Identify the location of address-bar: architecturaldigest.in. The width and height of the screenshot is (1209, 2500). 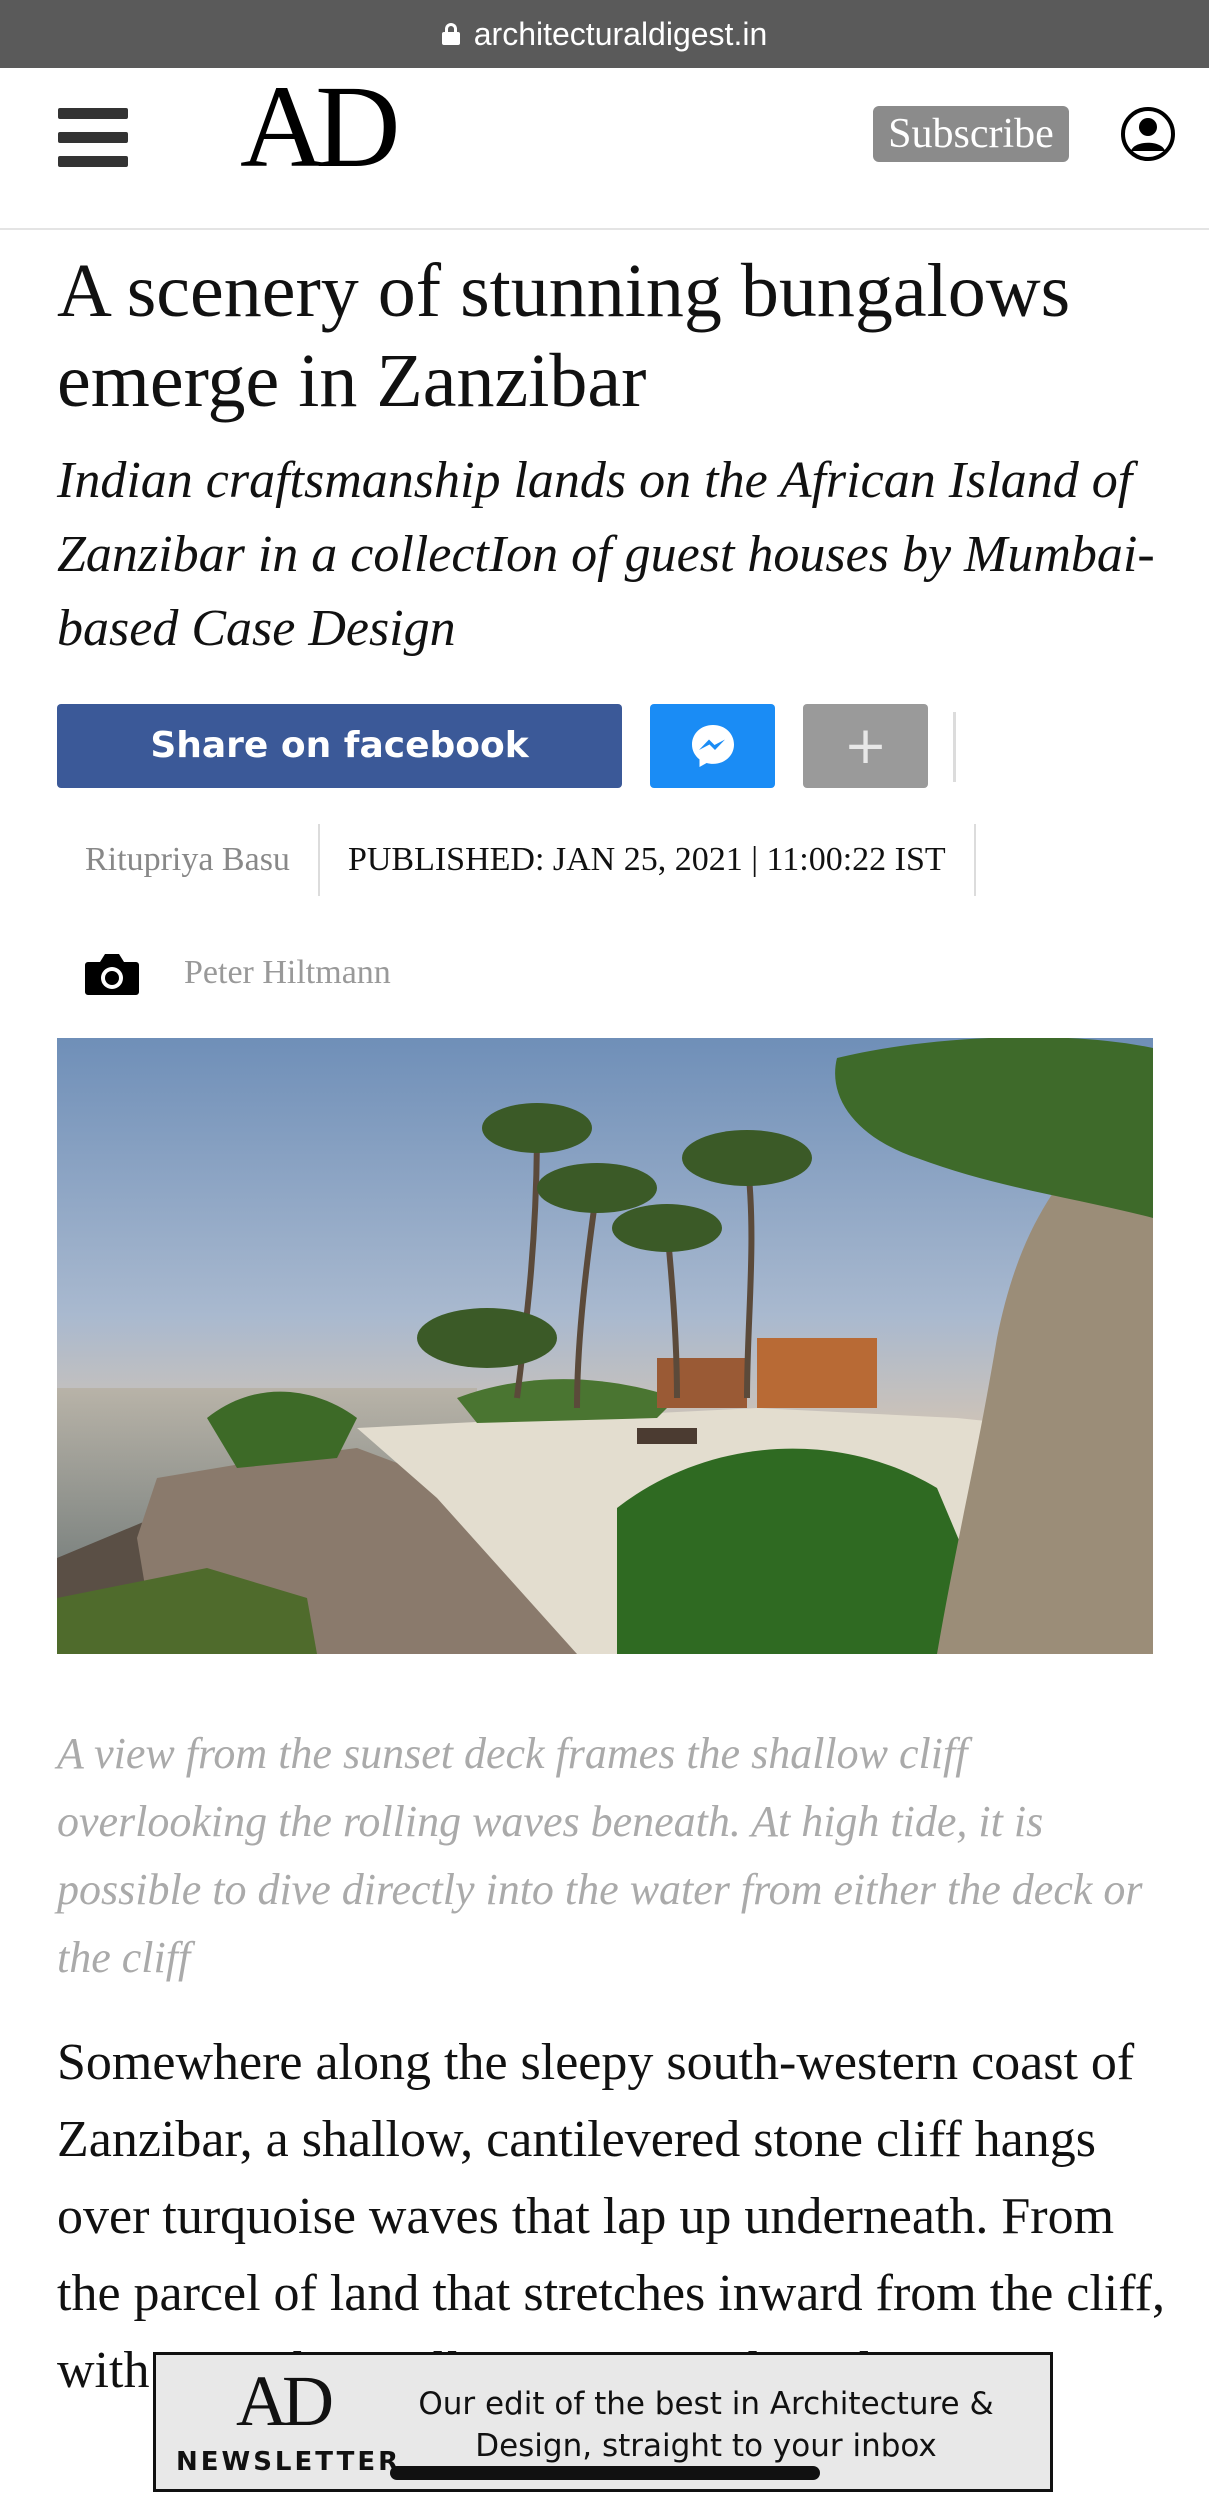
(604, 34).